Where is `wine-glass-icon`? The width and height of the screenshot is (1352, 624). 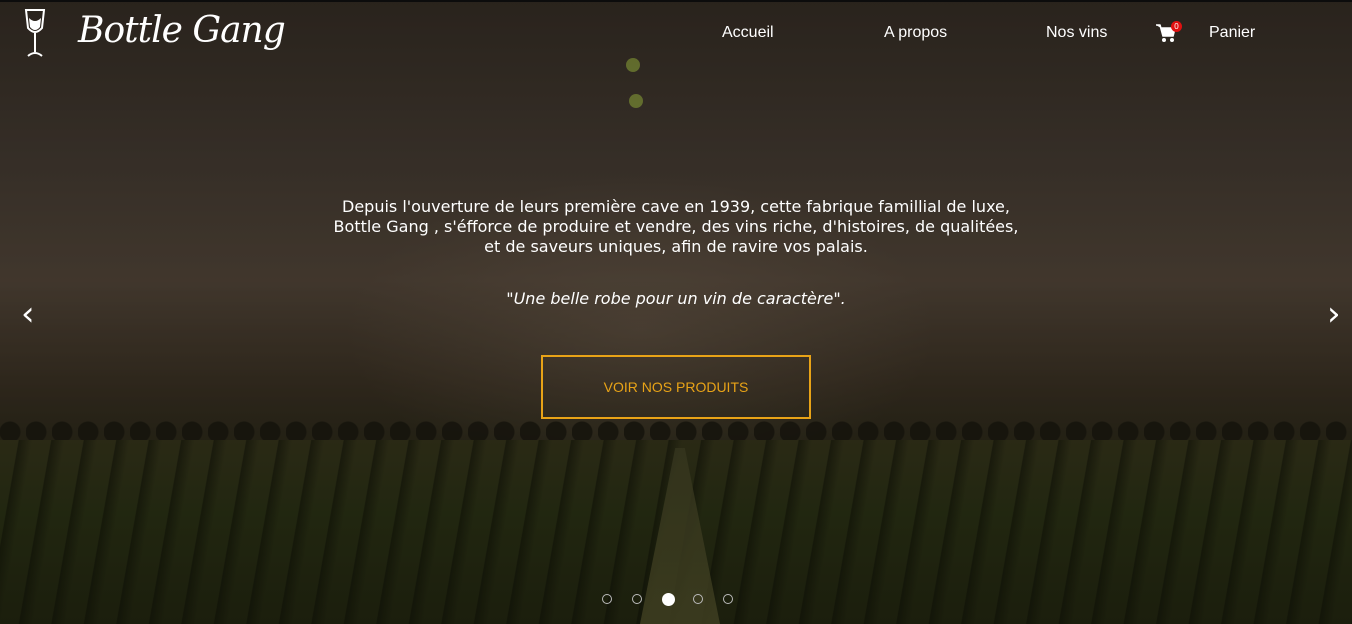
wine-glass-icon is located at coordinates (35, 34).